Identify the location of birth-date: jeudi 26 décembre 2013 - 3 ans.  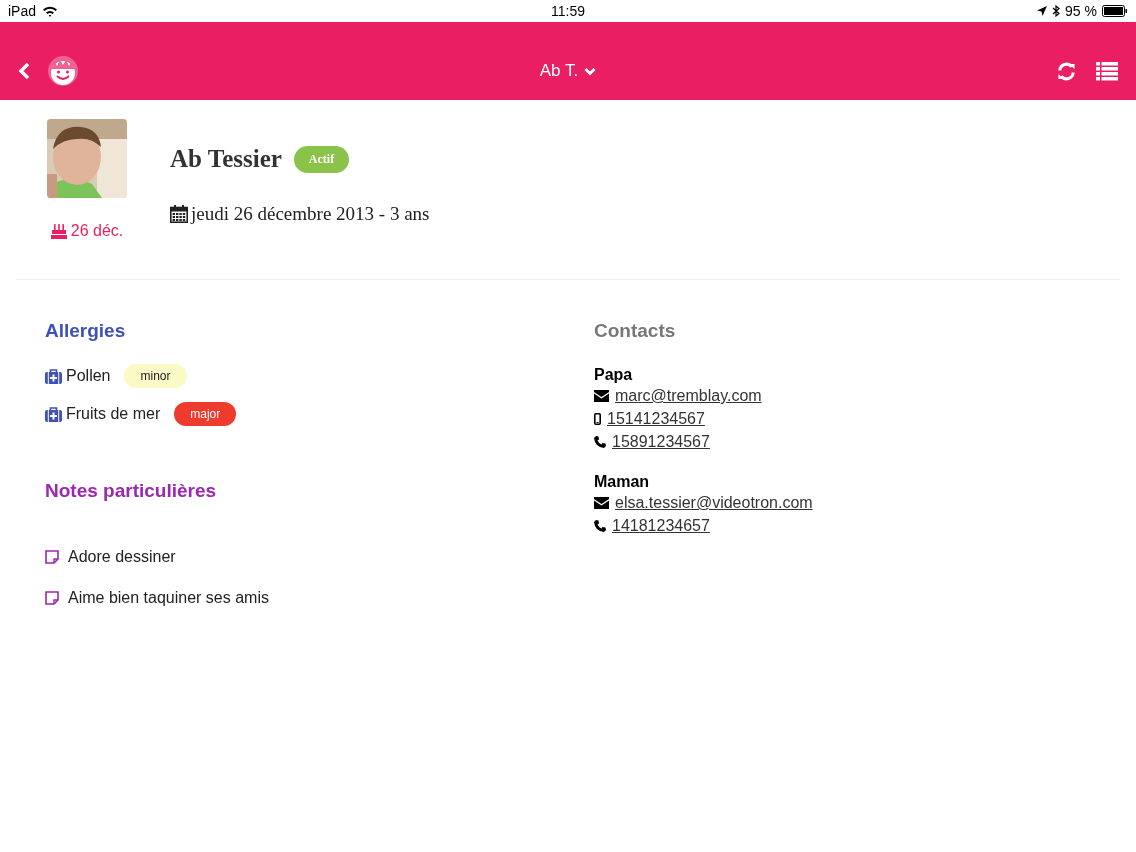
(310, 214).